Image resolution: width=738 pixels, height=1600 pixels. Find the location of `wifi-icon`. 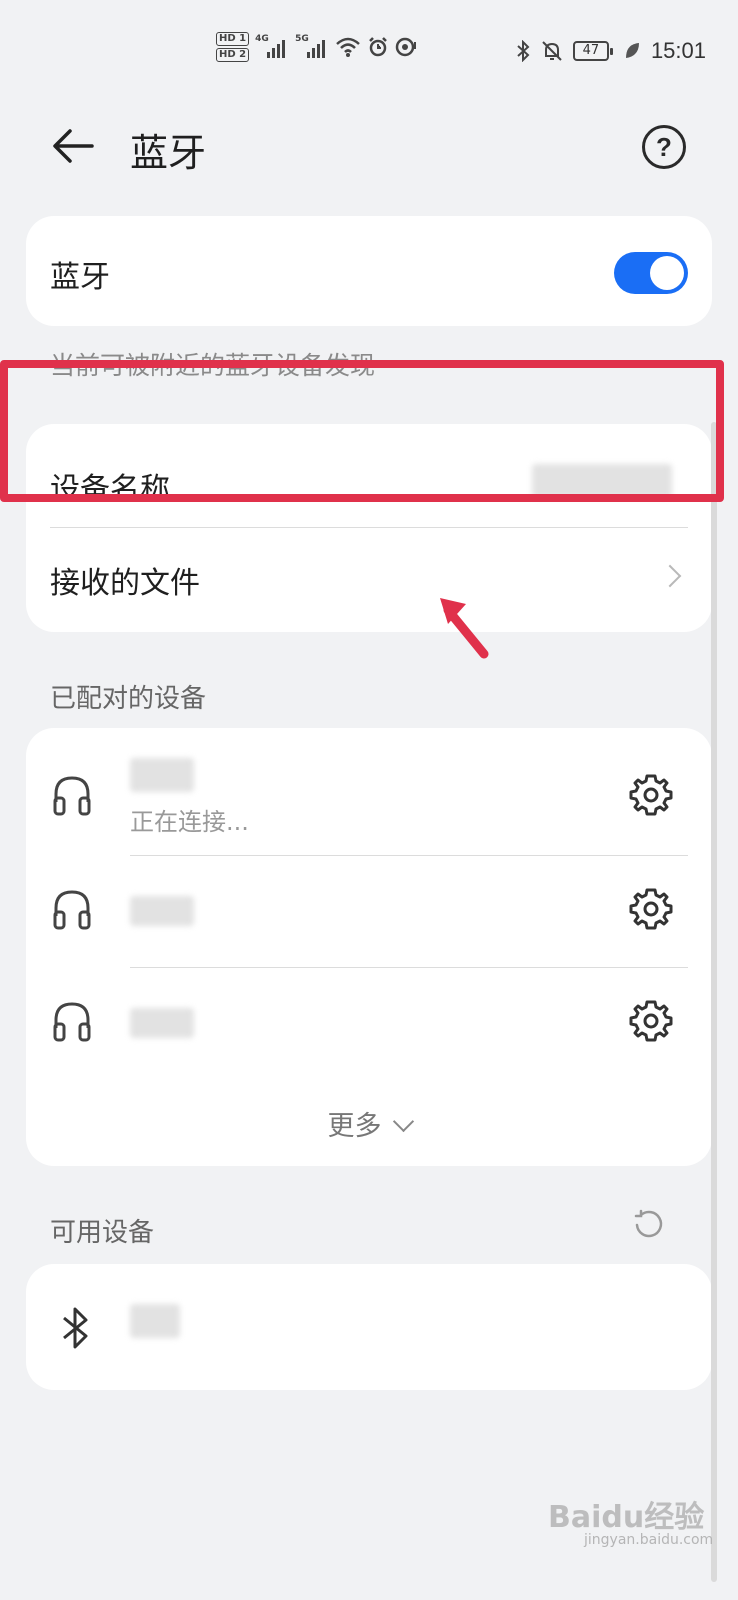

wifi-icon is located at coordinates (348, 47).